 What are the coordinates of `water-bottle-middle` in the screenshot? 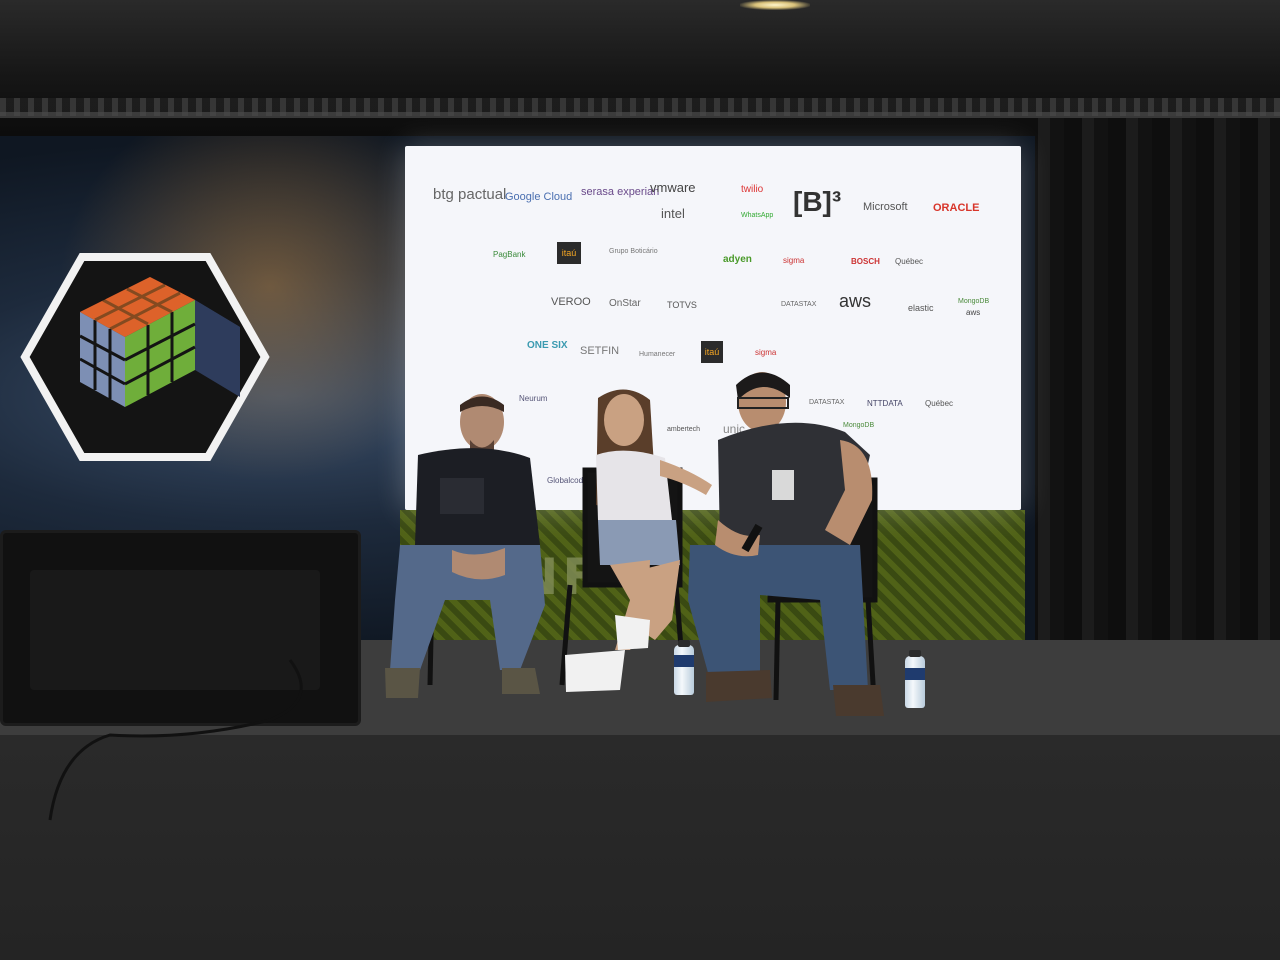 It's located at (684, 670).